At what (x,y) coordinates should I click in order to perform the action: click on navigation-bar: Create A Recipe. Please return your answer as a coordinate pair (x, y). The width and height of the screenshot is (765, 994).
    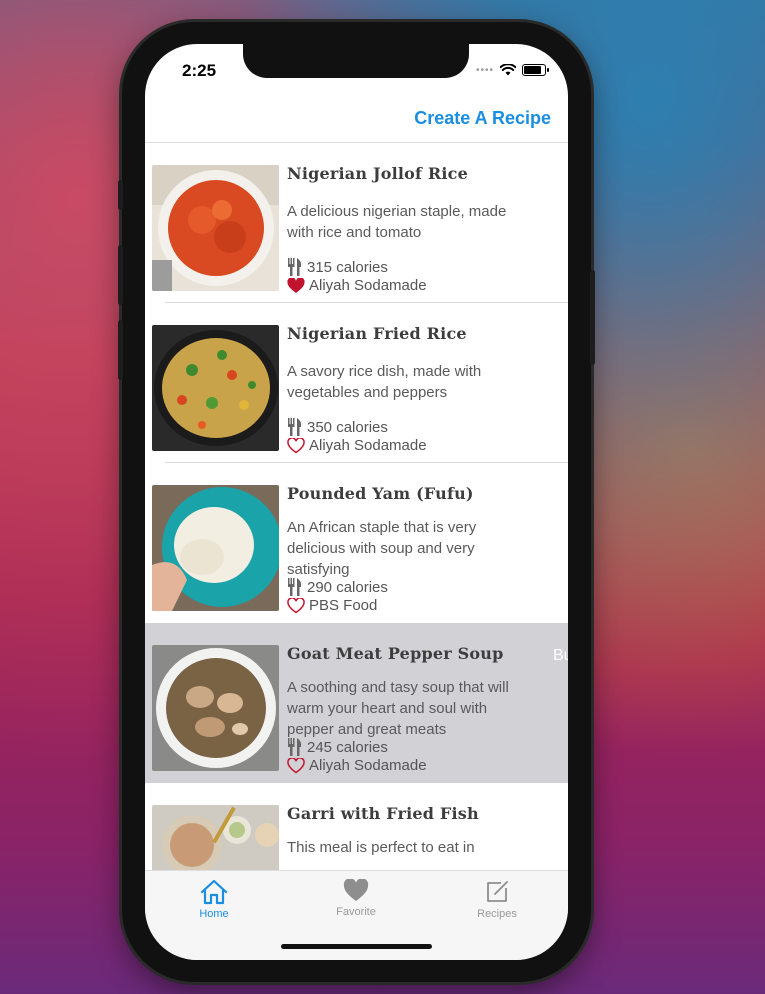
    Looking at the image, I should click on (356, 123).